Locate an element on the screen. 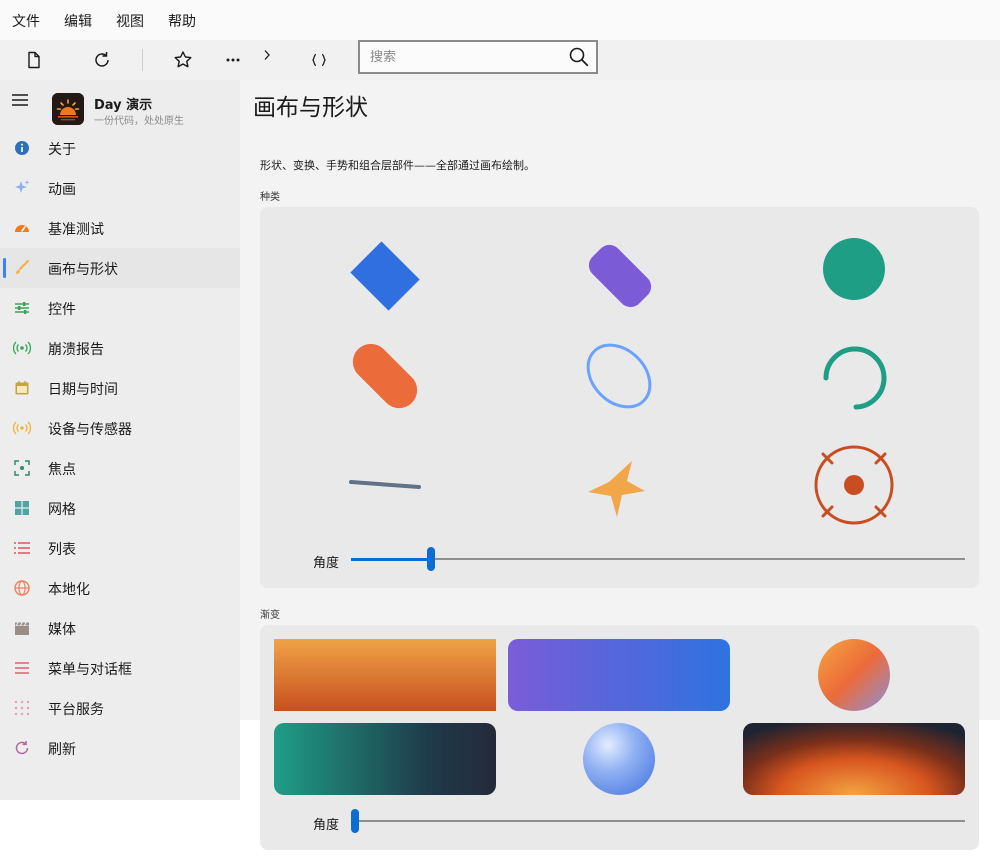 This screenshot has height=856, width=1000. more-icon is located at coordinates (233, 60).